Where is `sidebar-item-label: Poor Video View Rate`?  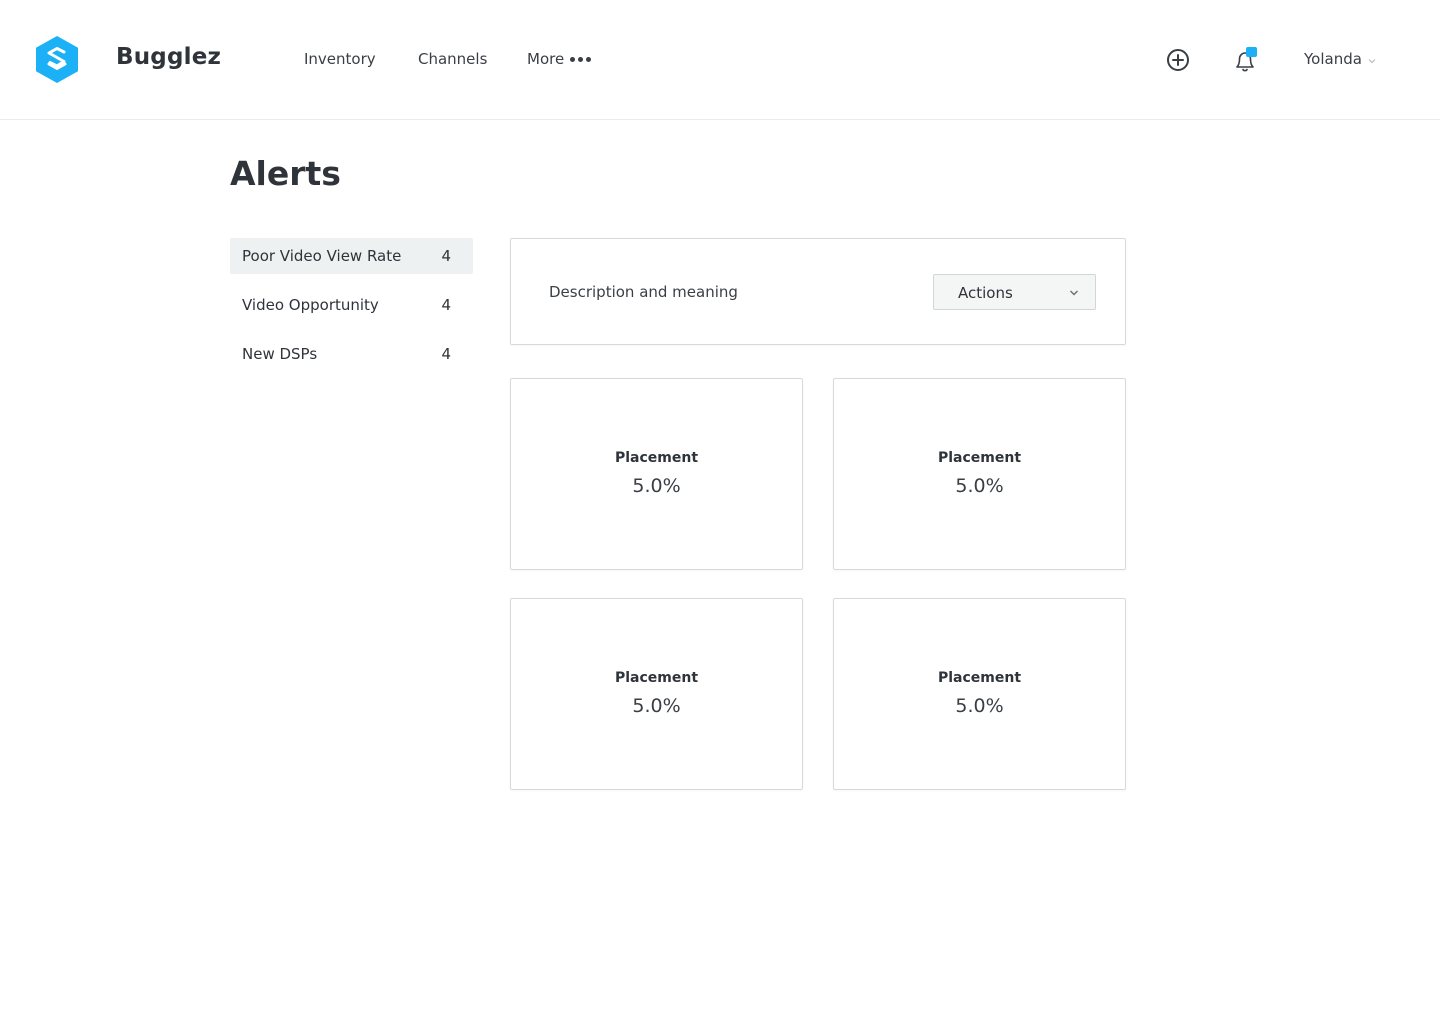
sidebar-item-label: Poor Video View Rate is located at coordinates (322, 256).